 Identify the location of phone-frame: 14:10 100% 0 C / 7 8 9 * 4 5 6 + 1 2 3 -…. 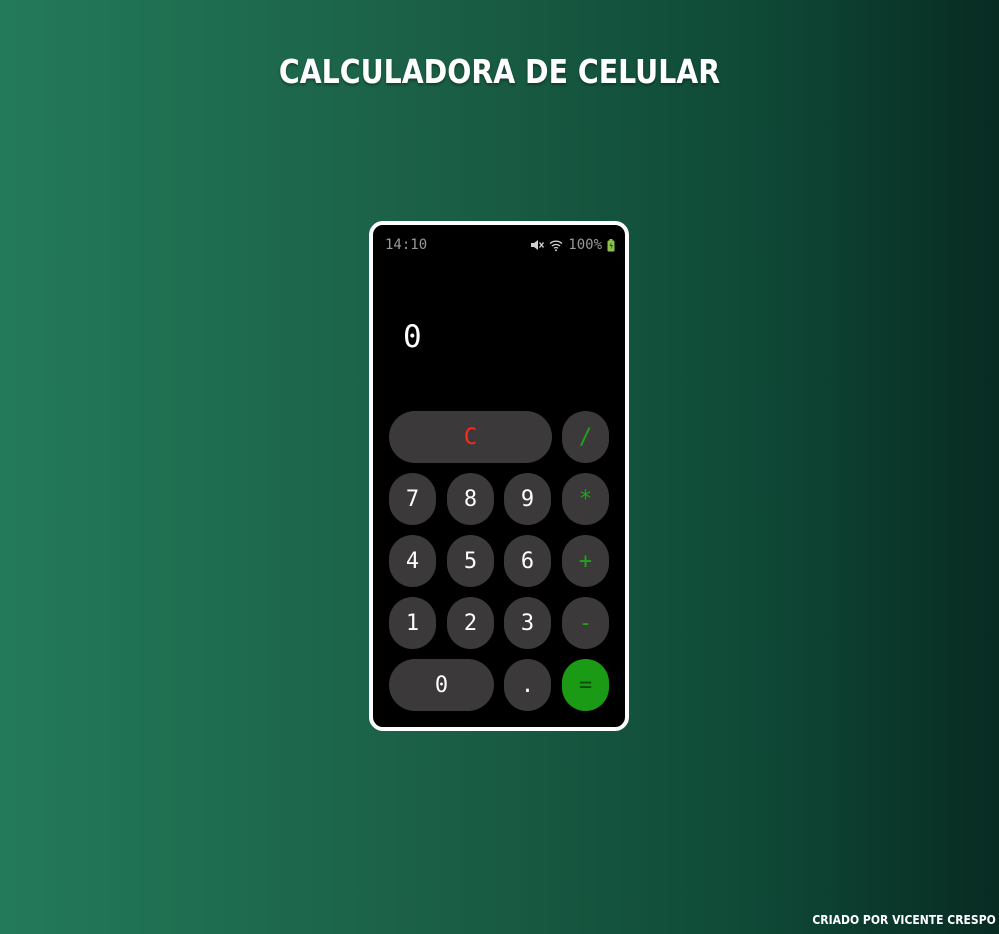
(499, 476).